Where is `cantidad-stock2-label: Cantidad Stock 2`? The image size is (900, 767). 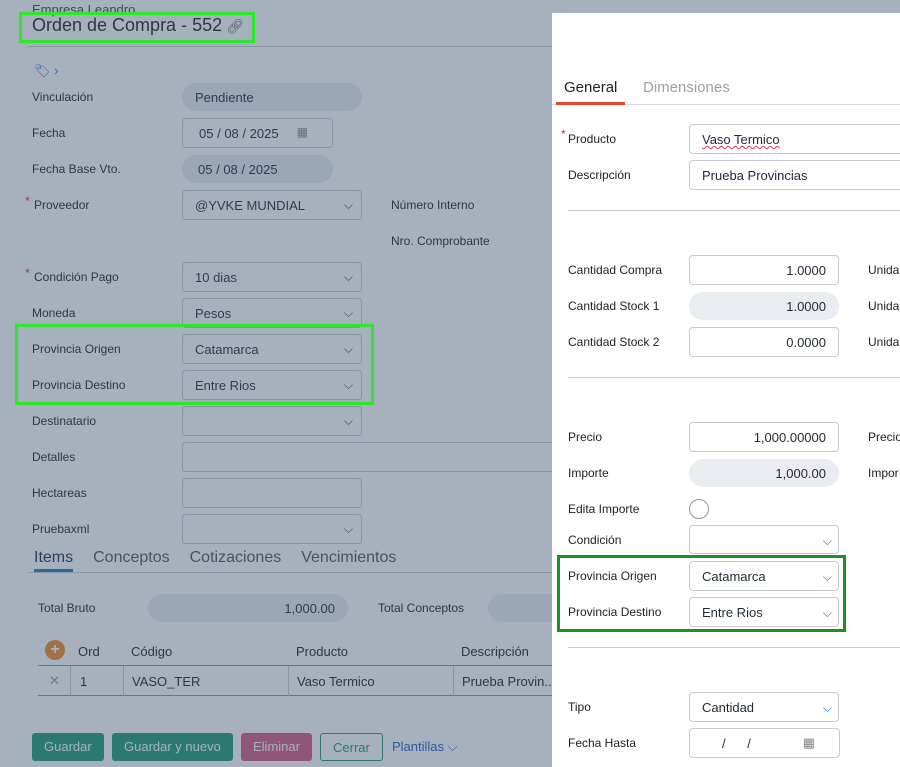 cantidad-stock2-label: Cantidad Stock 2 is located at coordinates (614, 342).